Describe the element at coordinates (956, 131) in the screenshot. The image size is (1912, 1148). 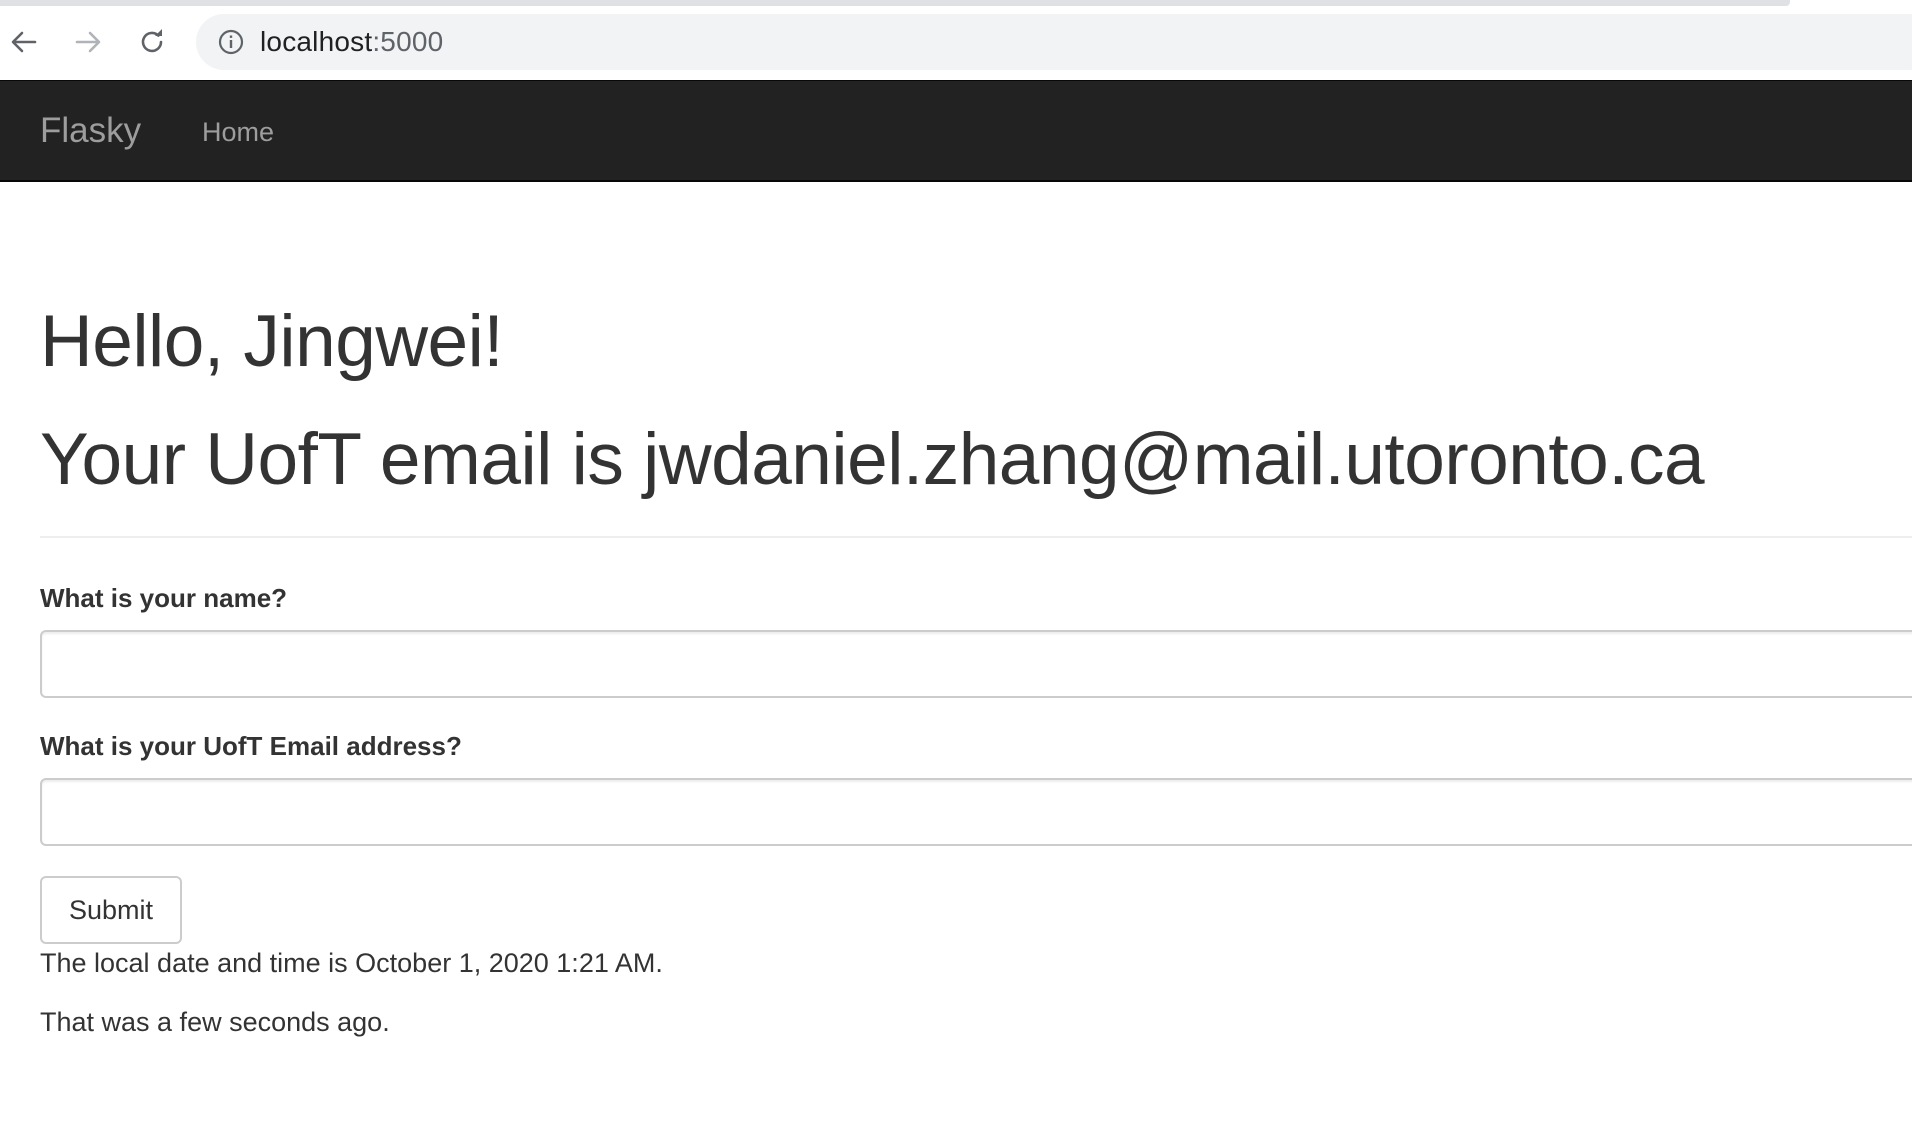
I see `navbar: Flasky Home` at that location.